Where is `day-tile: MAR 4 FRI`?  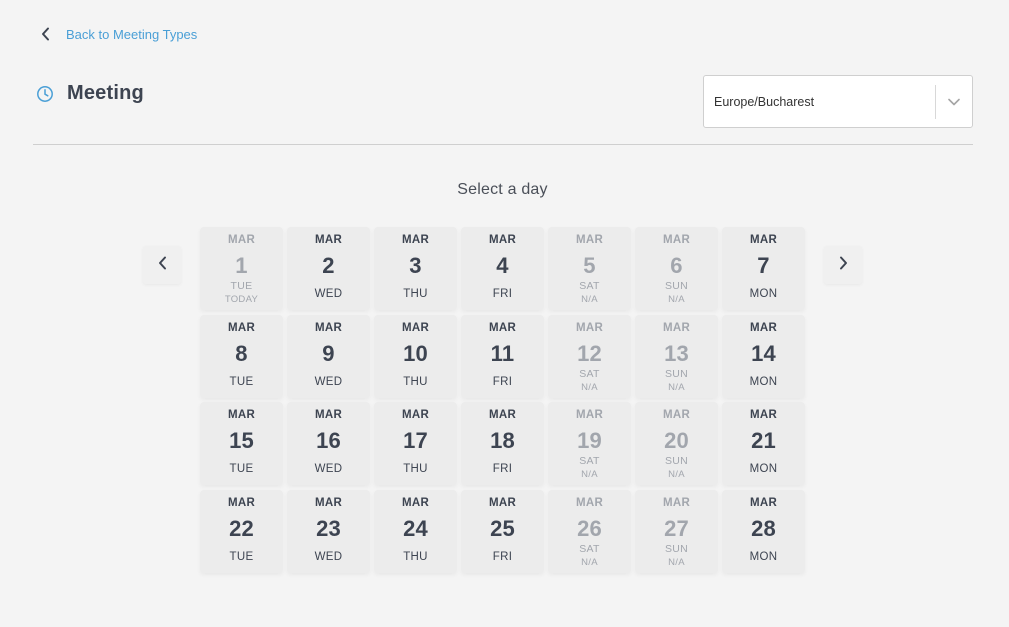
day-tile: MAR 4 FRI is located at coordinates (502, 268).